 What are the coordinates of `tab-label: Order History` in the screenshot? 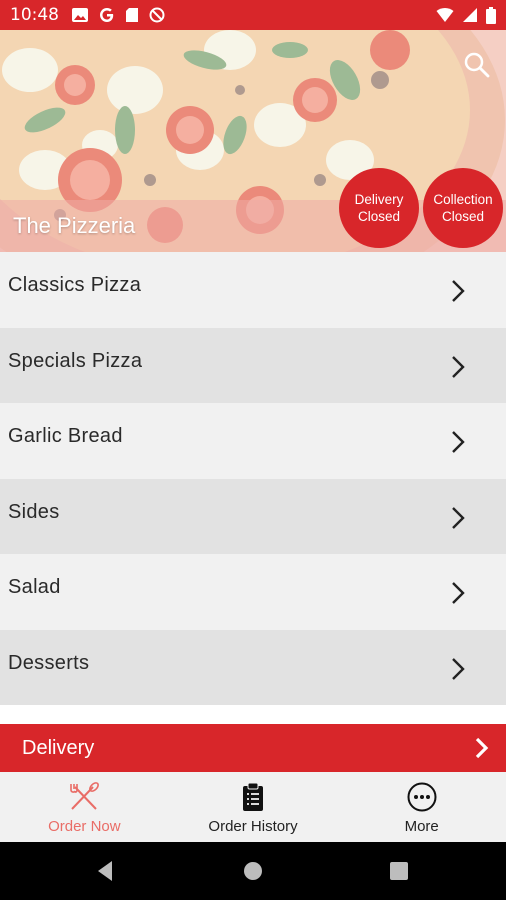 It's located at (253, 826).